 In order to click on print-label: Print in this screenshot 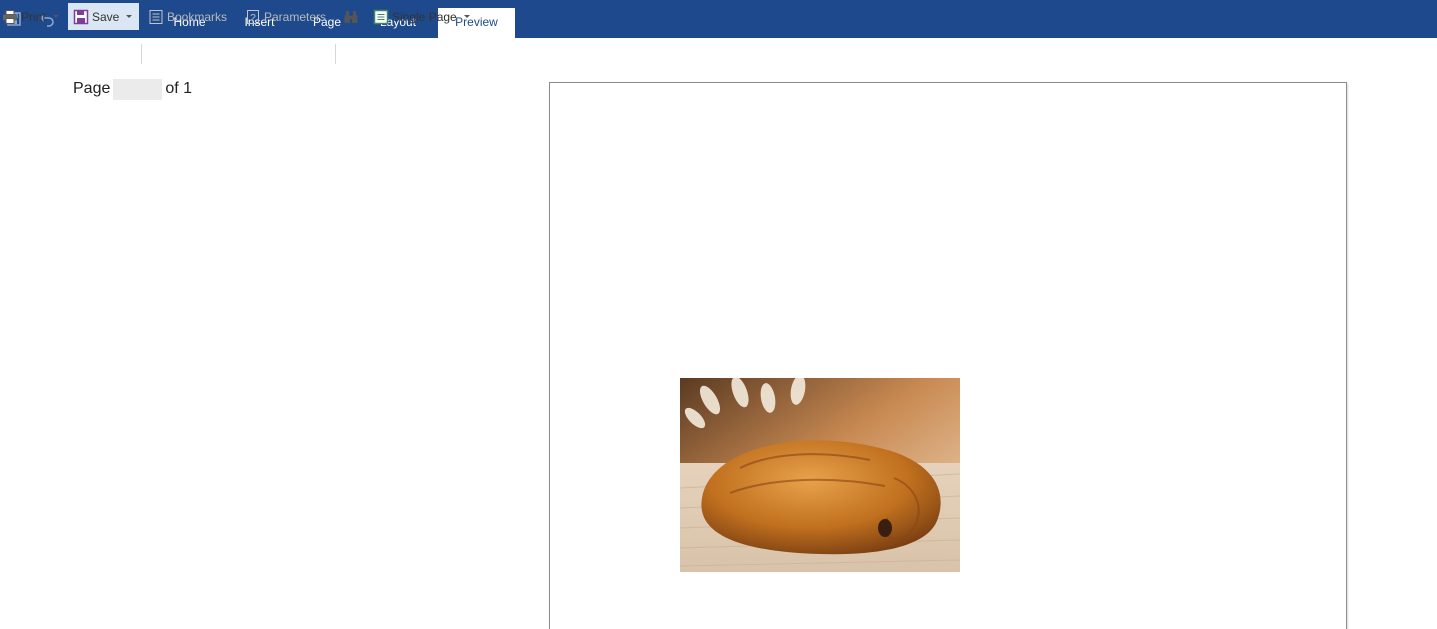, I will do `click(33, 16)`.